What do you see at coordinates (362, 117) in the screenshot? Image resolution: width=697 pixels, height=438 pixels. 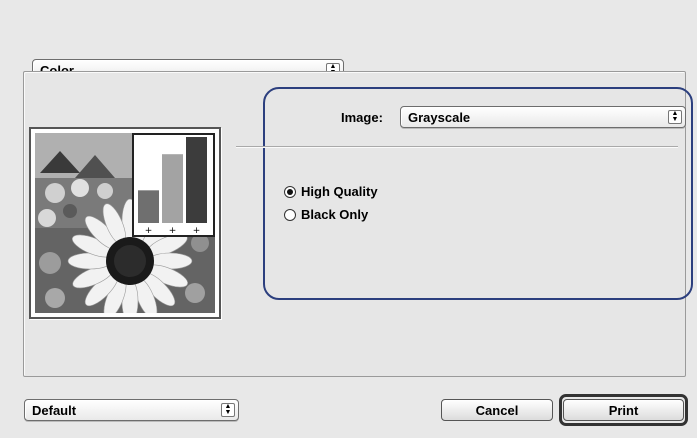 I see `image-label: Image:` at bounding box center [362, 117].